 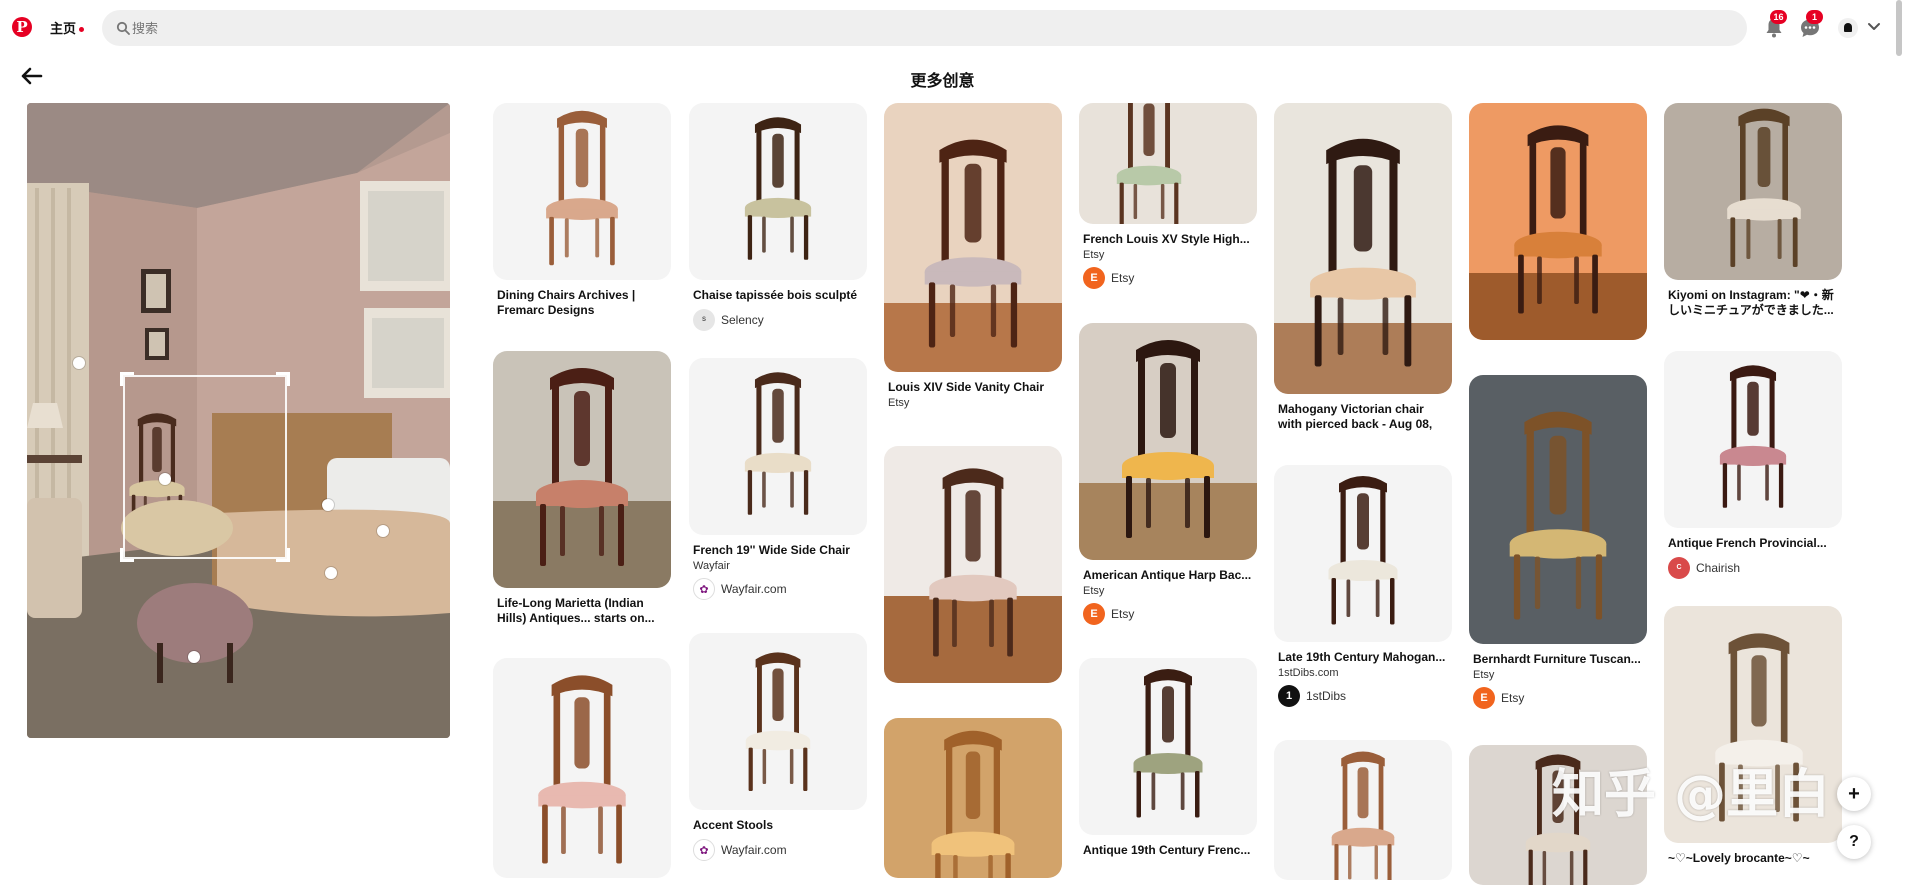 I want to click on search-bar, so click(x=924, y=28).